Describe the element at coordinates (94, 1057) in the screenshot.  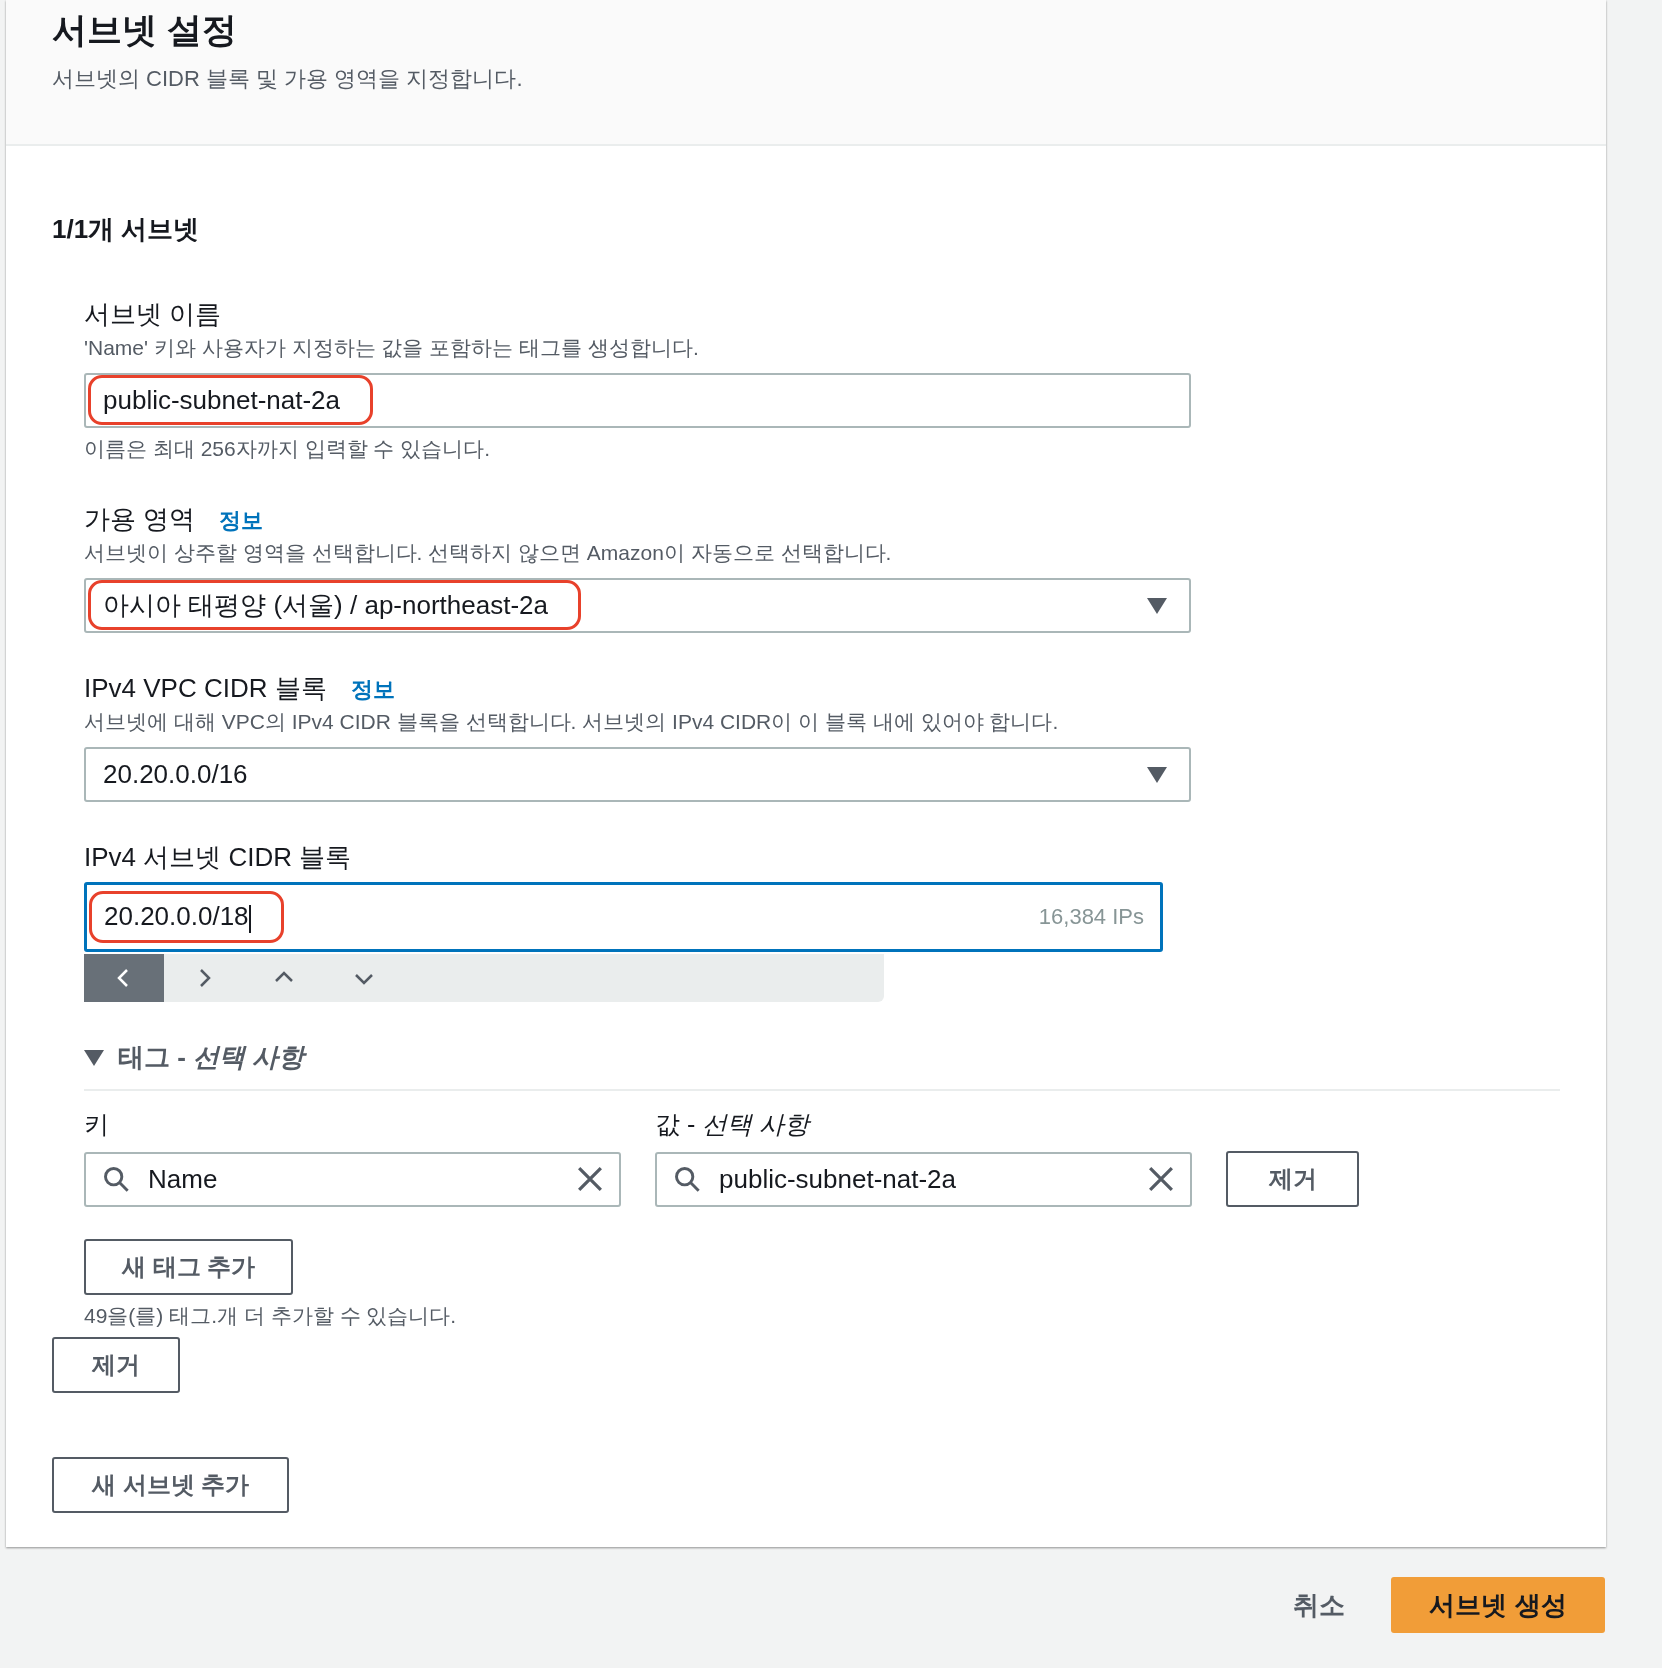
I see `caret-down-icon` at that location.